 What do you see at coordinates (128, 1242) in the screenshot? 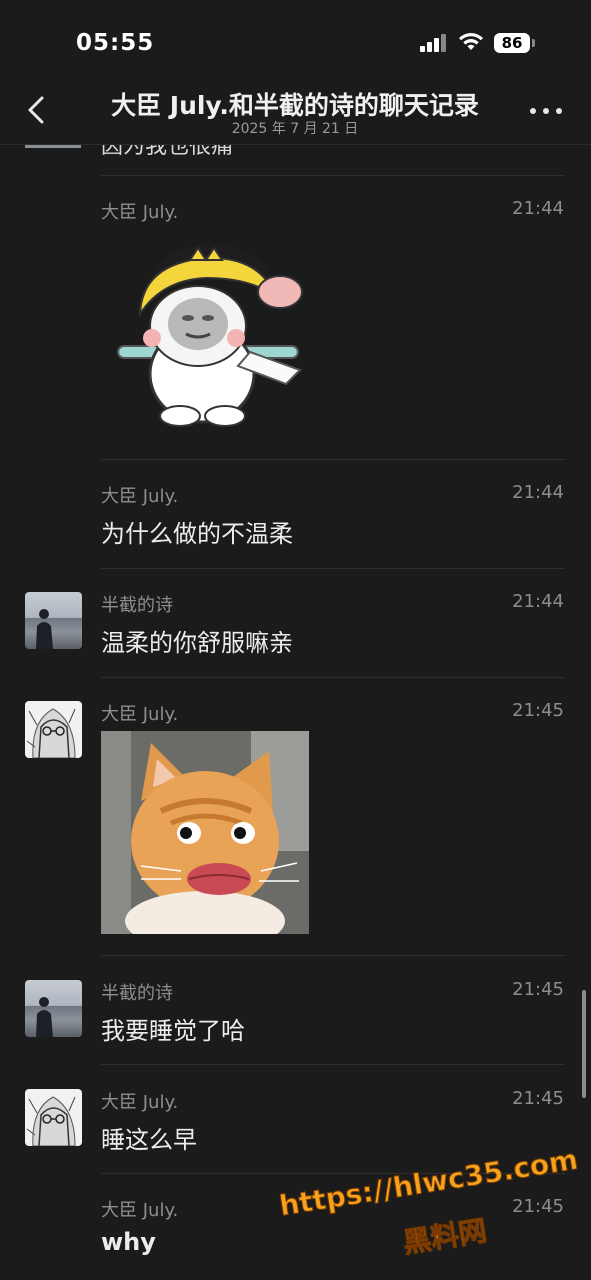
I see `message-text: why` at bounding box center [128, 1242].